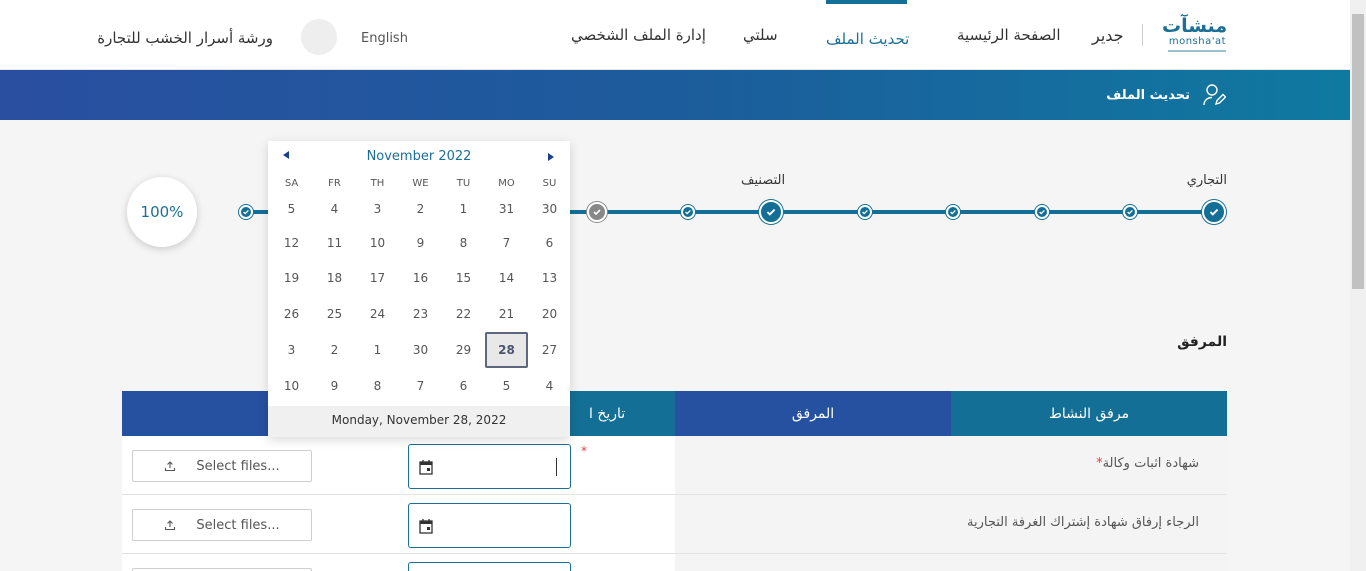 Image resolution: width=1366 pixels, height=571 pixels. Describe the element at coordinates (1009, 35) in the screenshot. I see `nav-home: الصفحة الرئيسية` at that location.